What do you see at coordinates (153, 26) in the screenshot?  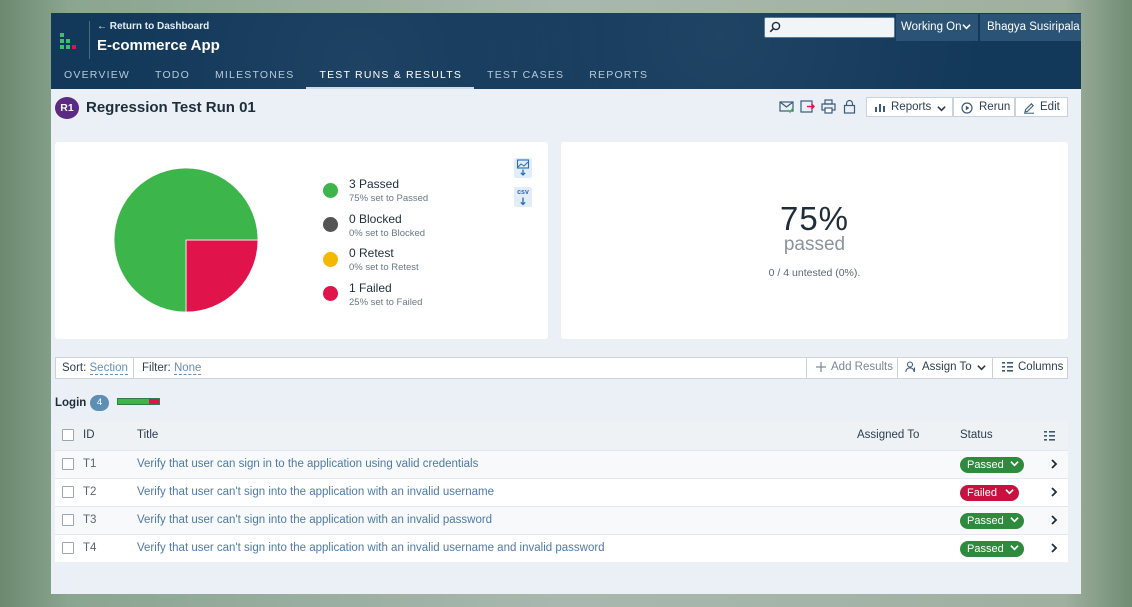 I see `return-to-dashboard-link: ← Return to Dashboard` at bounding box center [153, 26].